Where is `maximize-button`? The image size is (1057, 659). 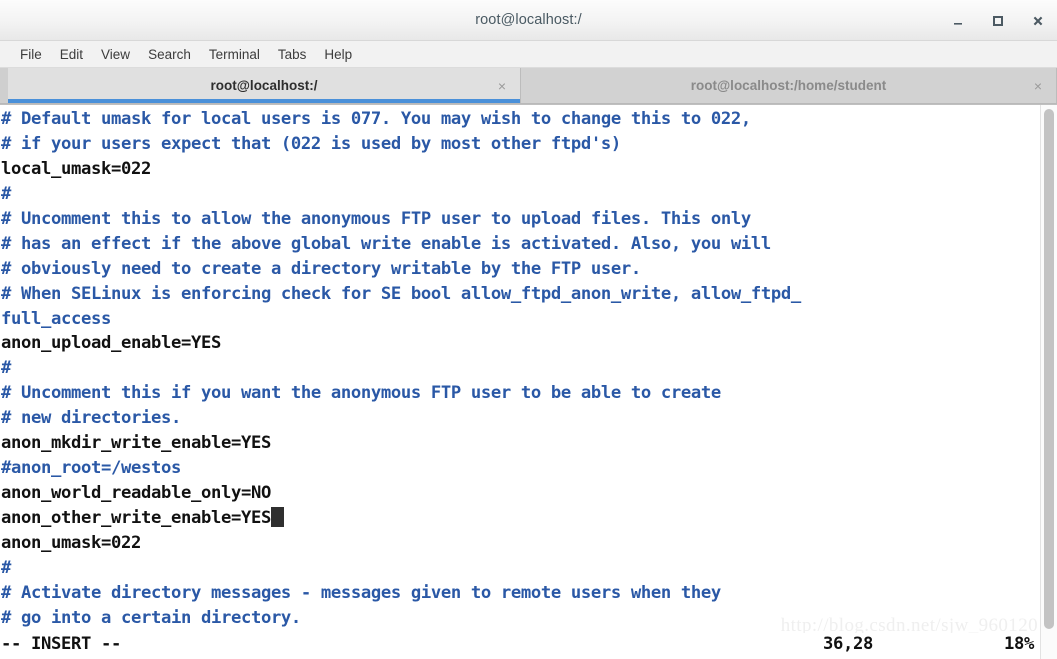 maximize-button is located at coordinates (998, 21).